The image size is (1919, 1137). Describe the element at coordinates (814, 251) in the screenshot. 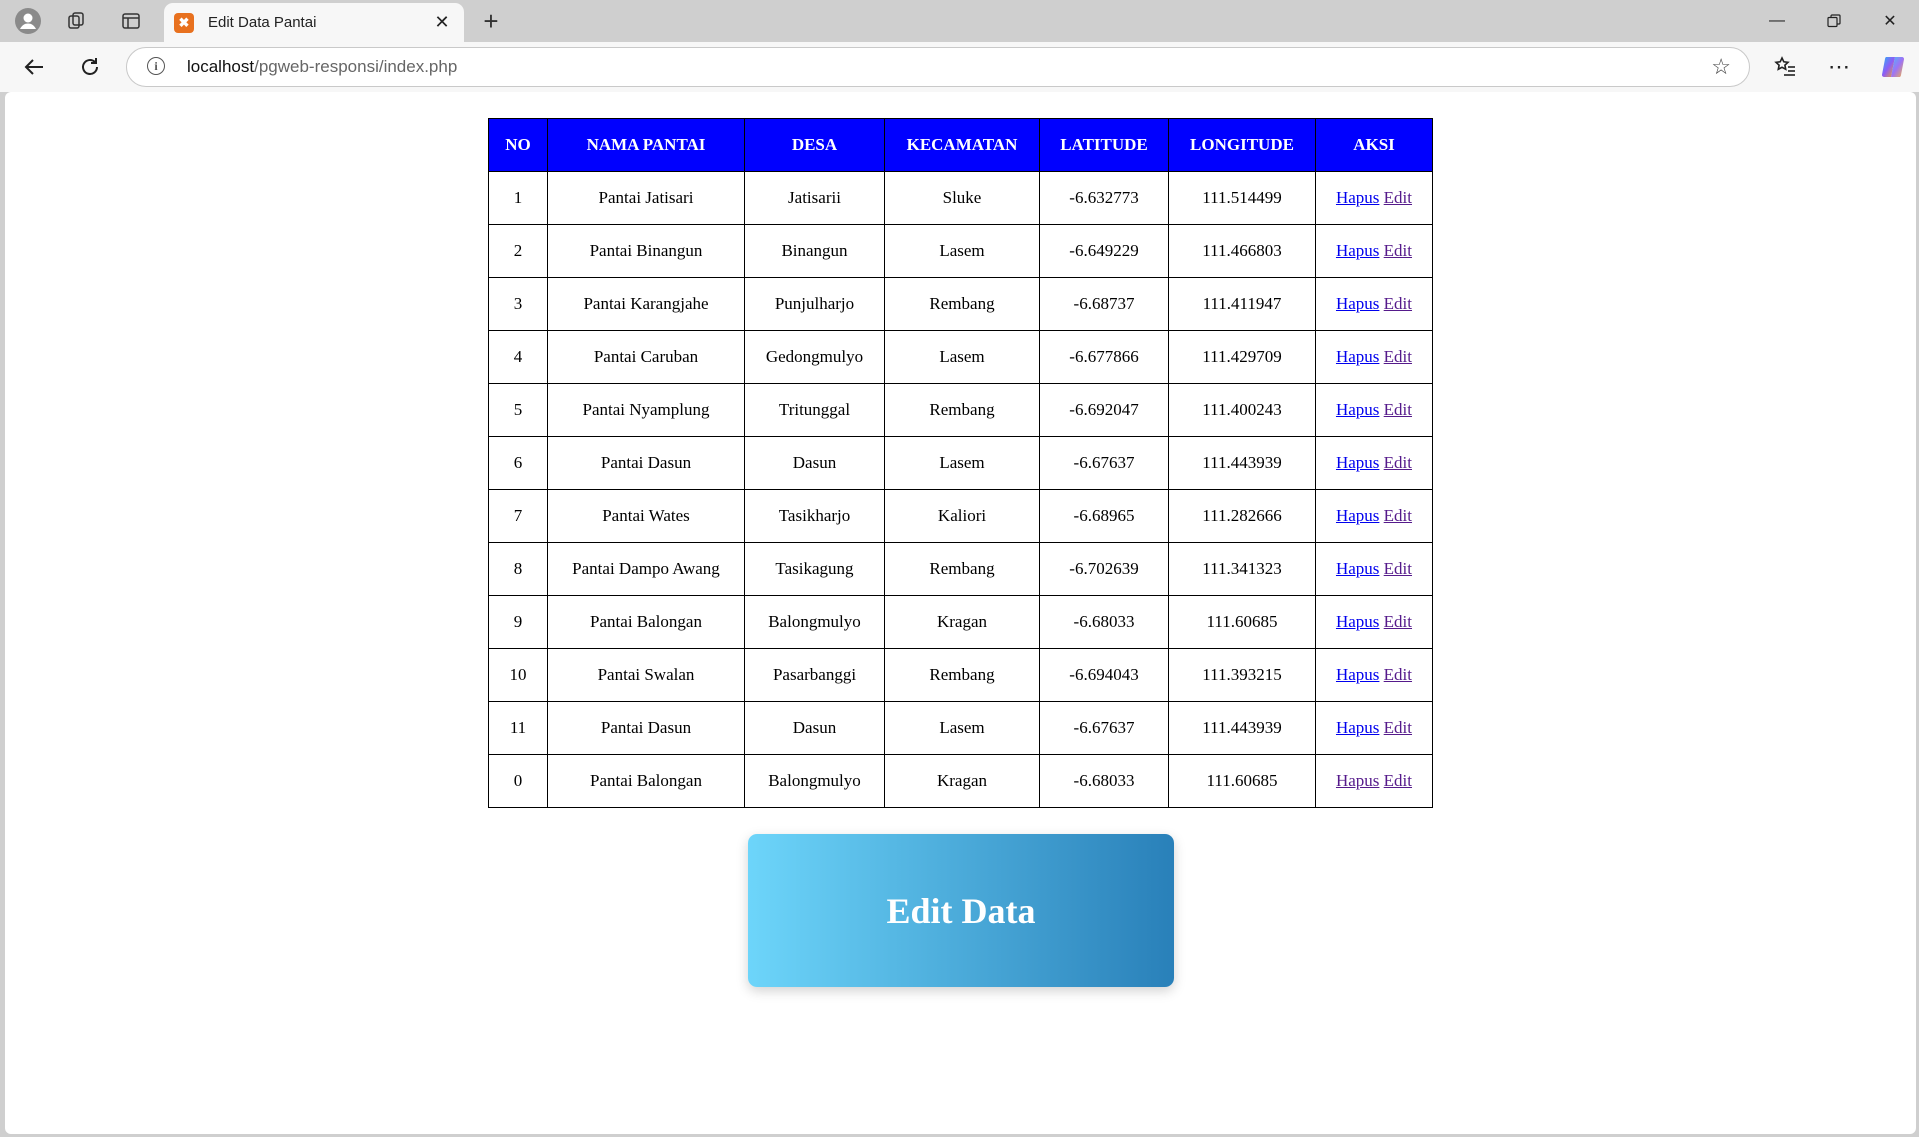

I see `cell-desa: Binangun` at that location.